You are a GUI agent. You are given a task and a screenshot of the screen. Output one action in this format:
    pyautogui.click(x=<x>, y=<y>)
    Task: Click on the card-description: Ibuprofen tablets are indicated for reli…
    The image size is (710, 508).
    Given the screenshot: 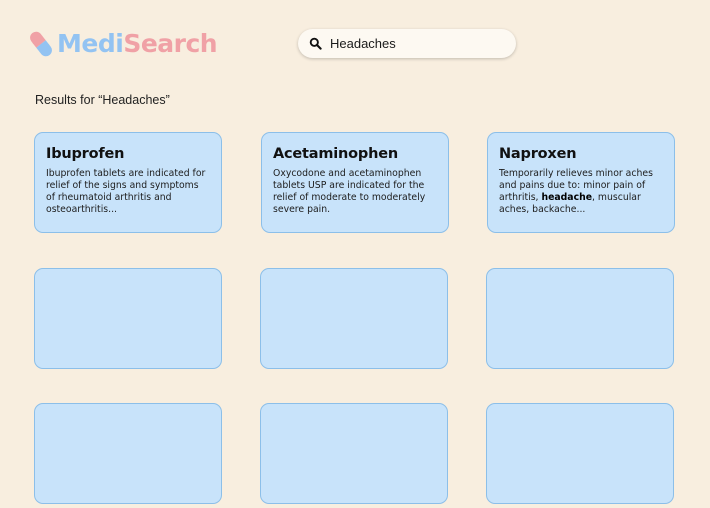 What is the action you would take?
    pyautogui.click(x=126, y=191)
    